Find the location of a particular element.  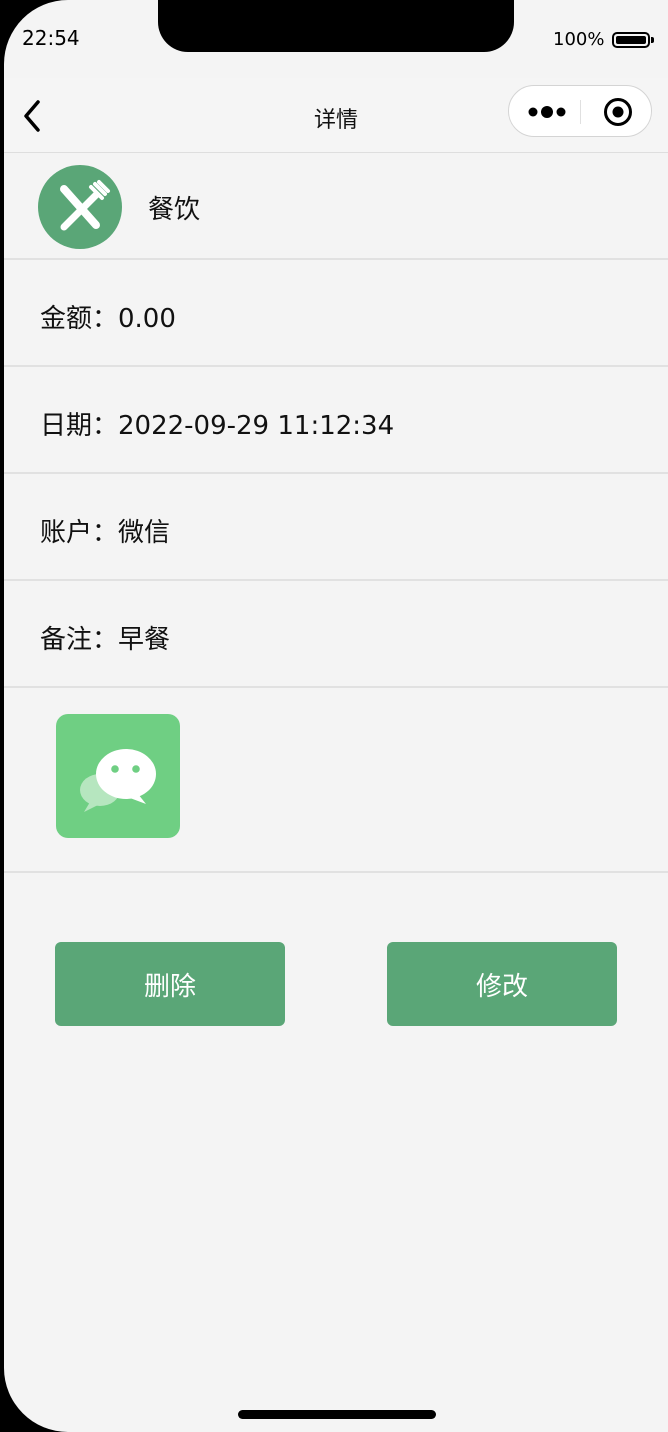

edit-button: 修改 is located at coordinates (502, 984).